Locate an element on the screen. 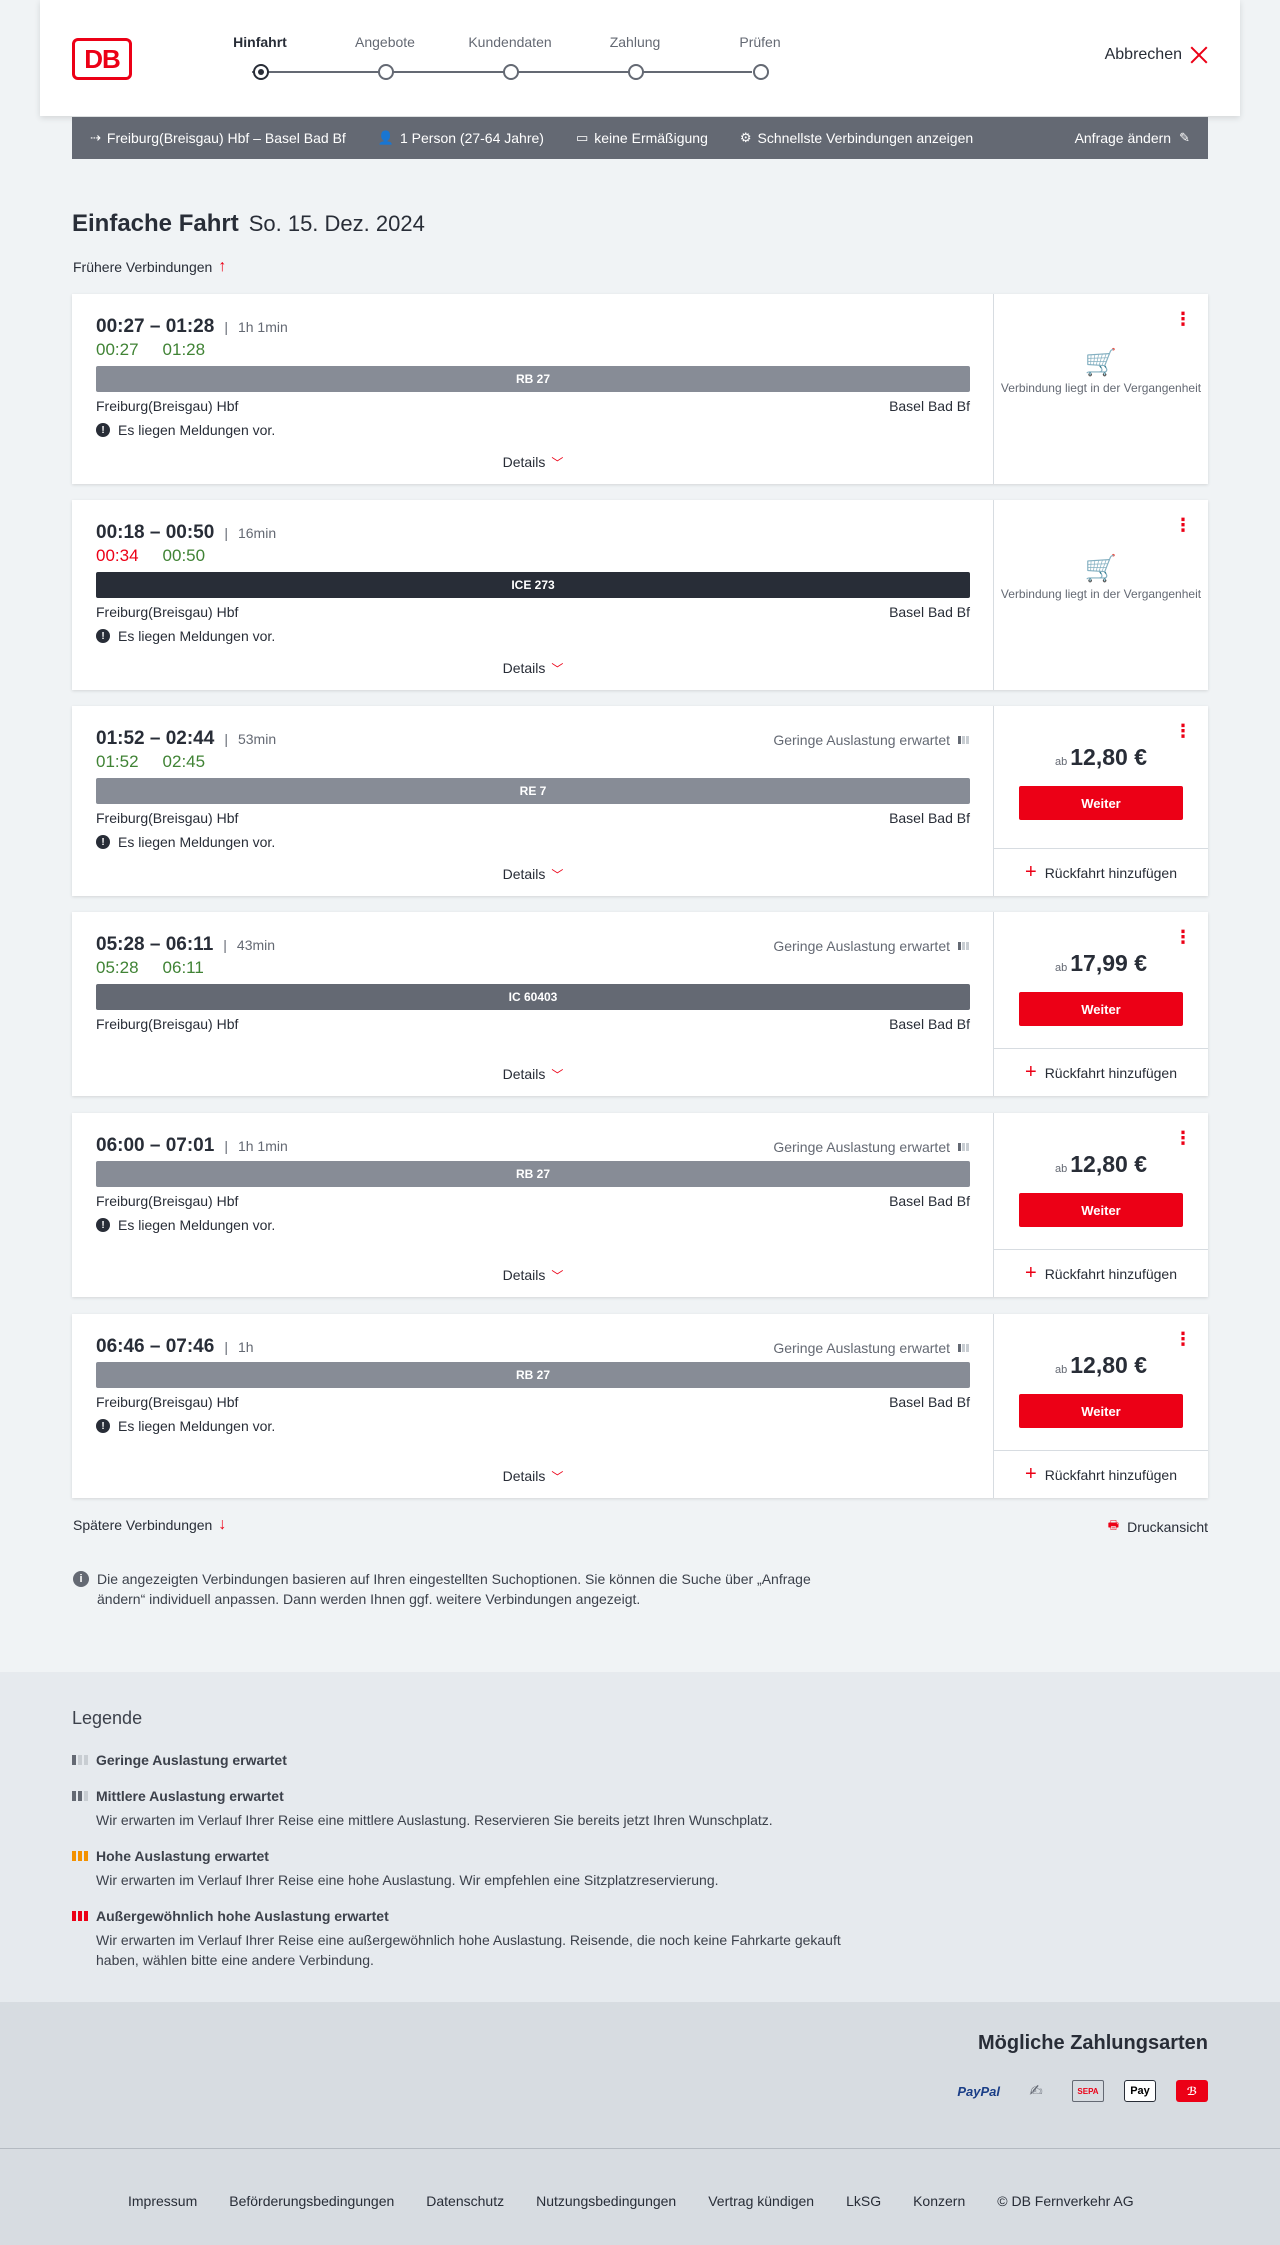  price-value: 17,99 € is located at coordinates (1108, 963).